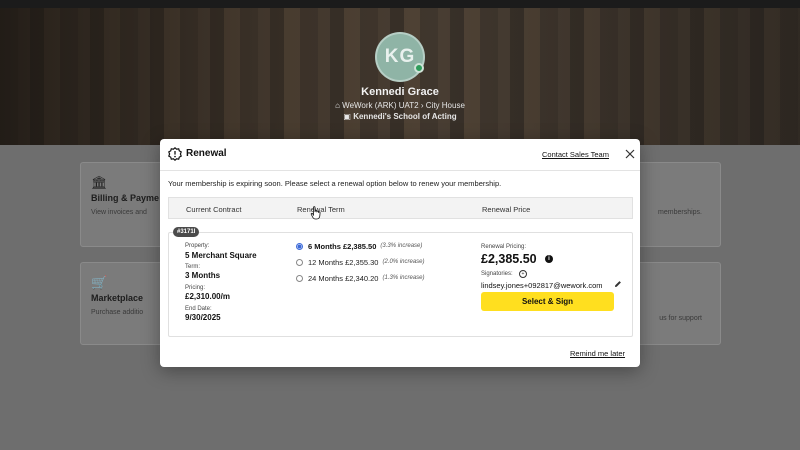 This screenshot has width=800, height=450. I want to click on marketplace-card-title: Marketplace, so click(117, 298).